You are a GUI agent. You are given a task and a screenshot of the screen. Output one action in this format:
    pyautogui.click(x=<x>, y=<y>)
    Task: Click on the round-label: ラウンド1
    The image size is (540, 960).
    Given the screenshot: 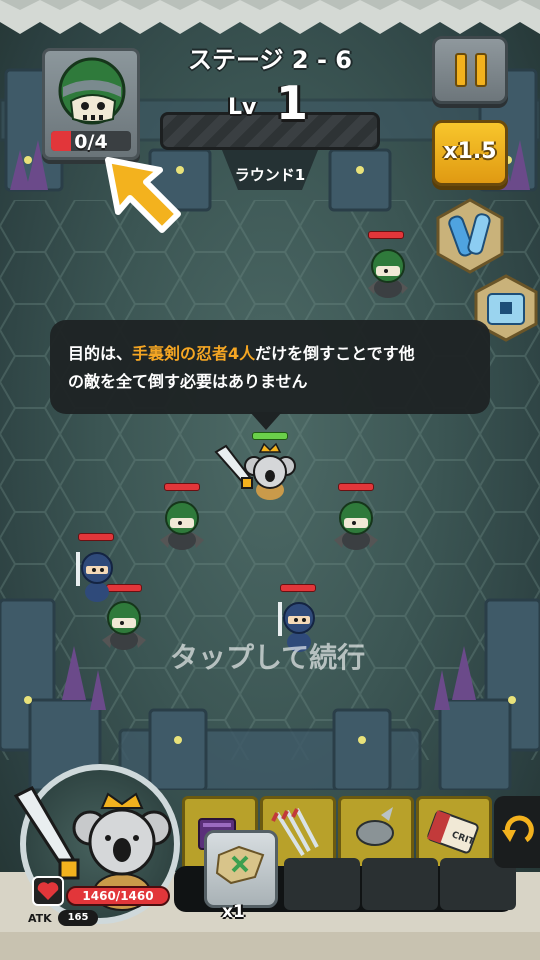 What is the action you would take?
    pyautogui.click(x=270, y=175)
    